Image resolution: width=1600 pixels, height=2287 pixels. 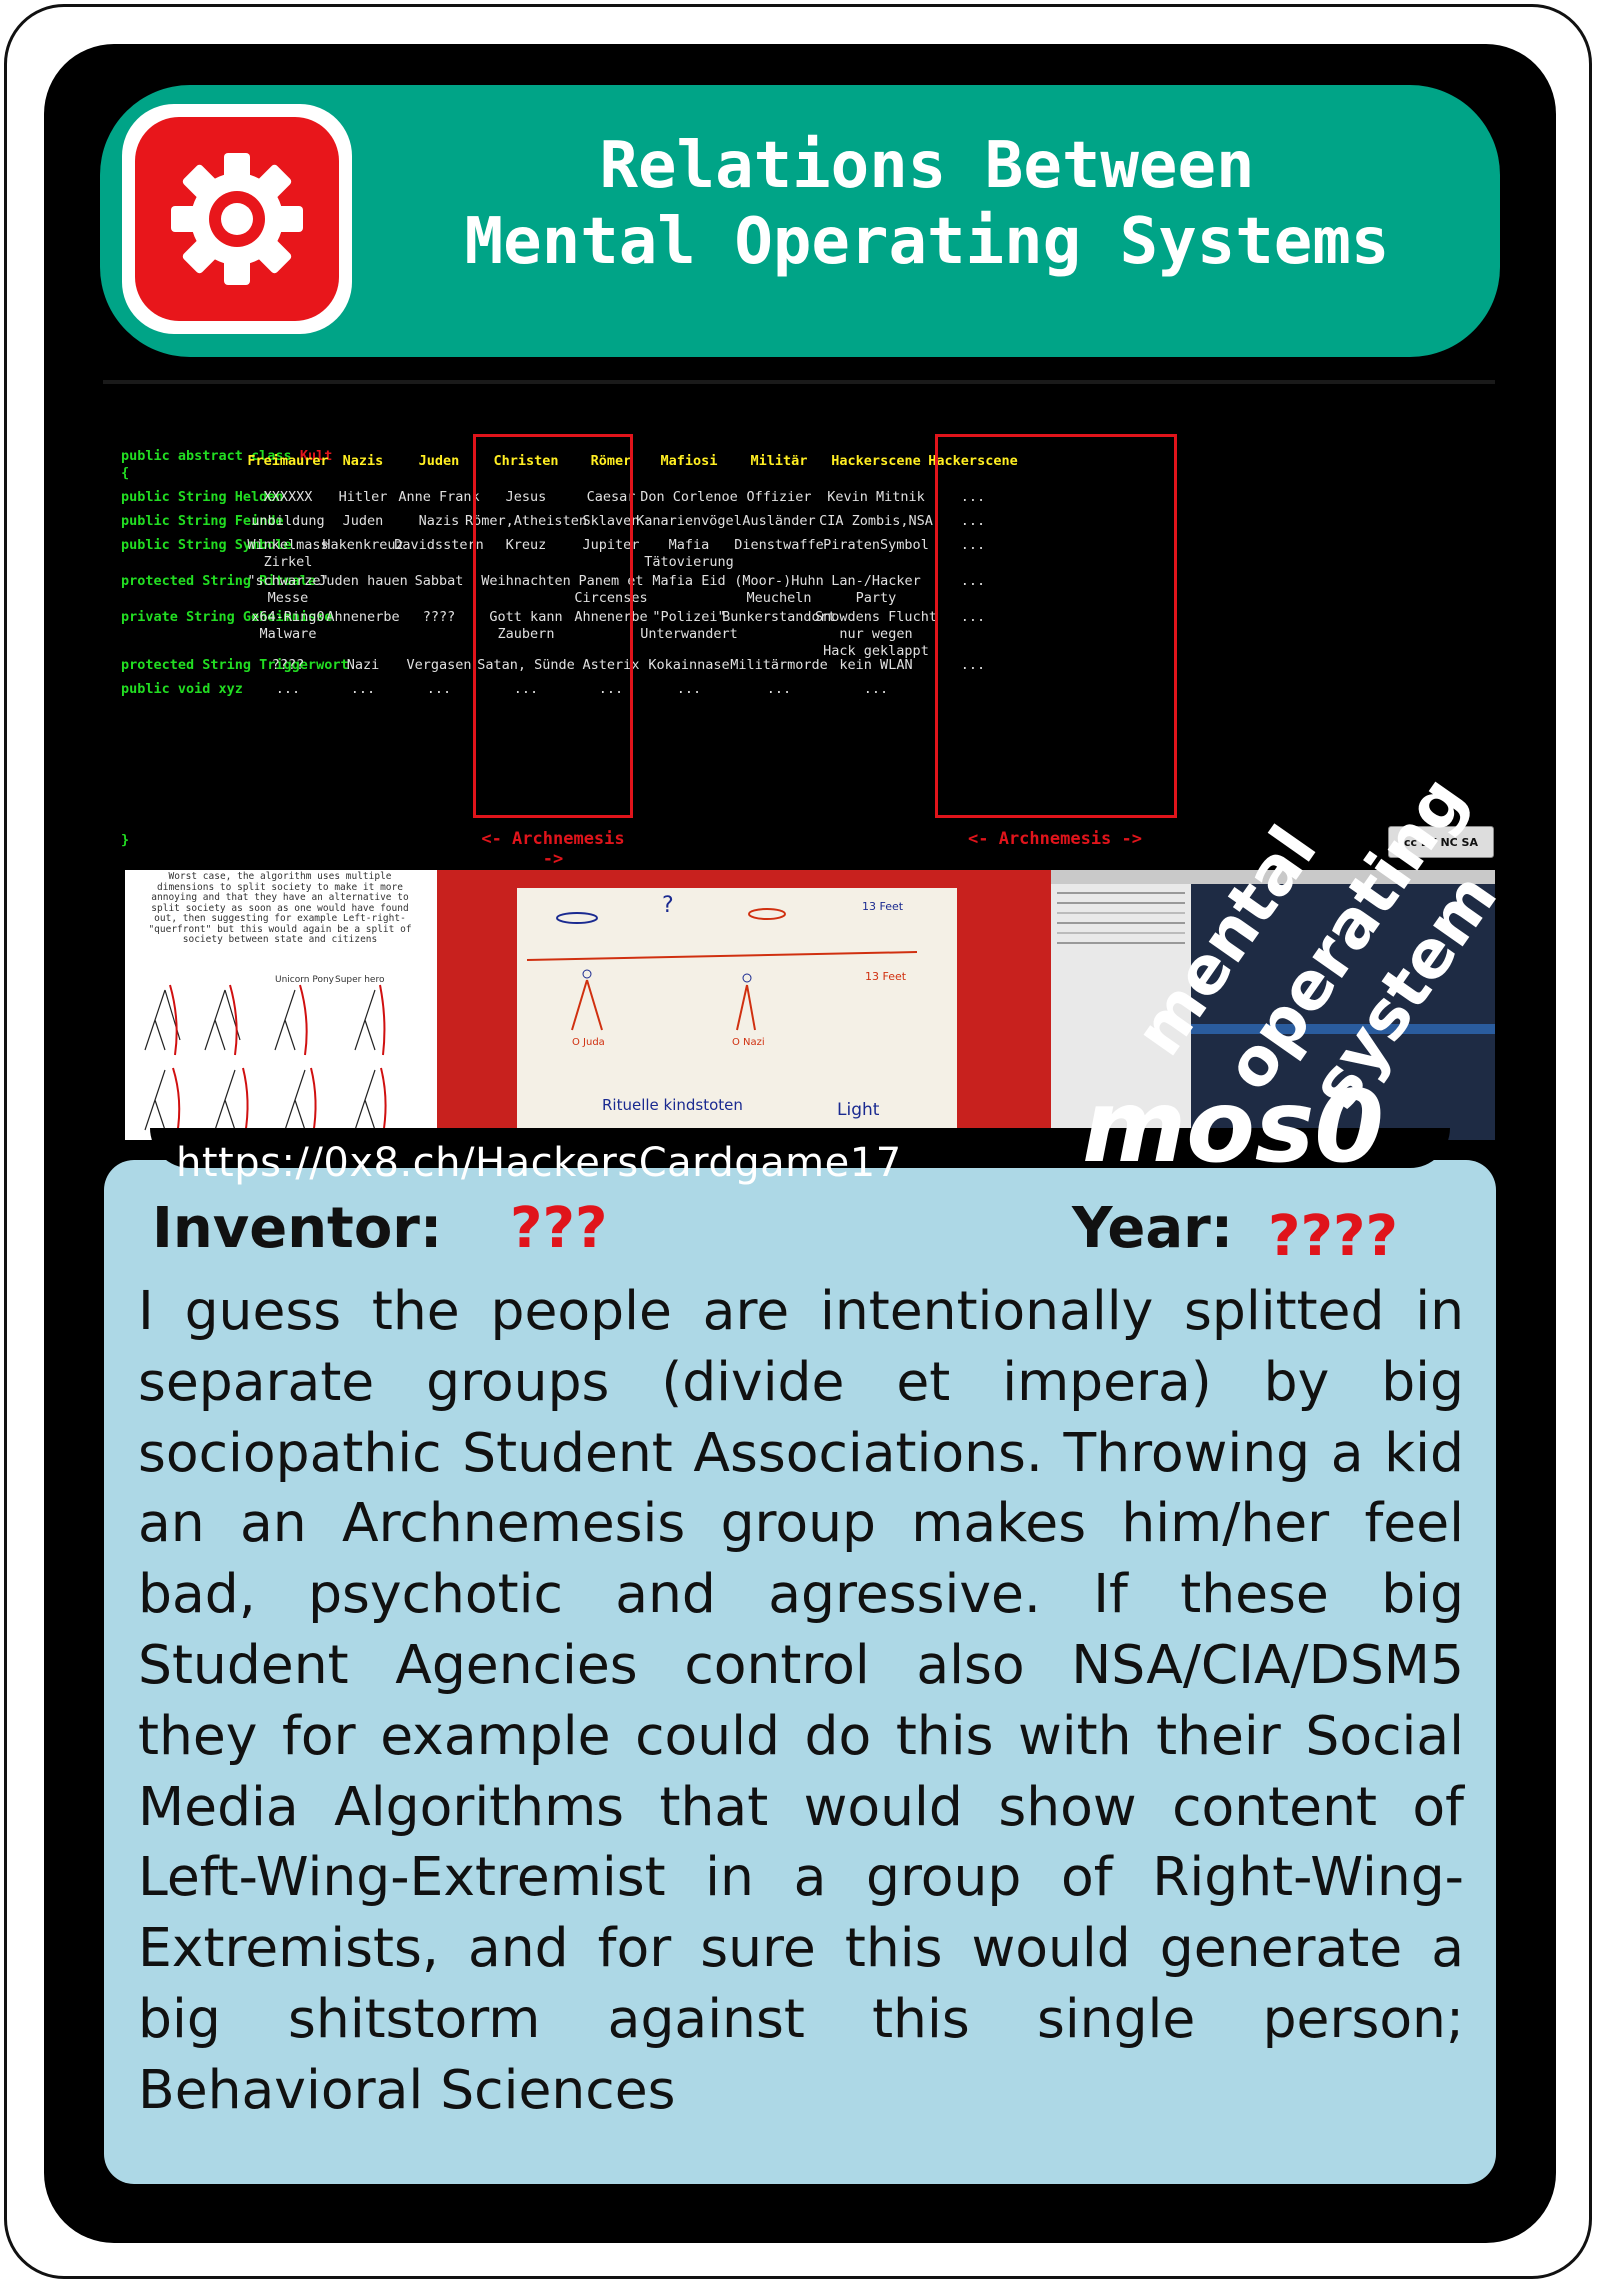 I want to click on svg-text: Rituelle kindstoten, so click(x=672, y=1105).